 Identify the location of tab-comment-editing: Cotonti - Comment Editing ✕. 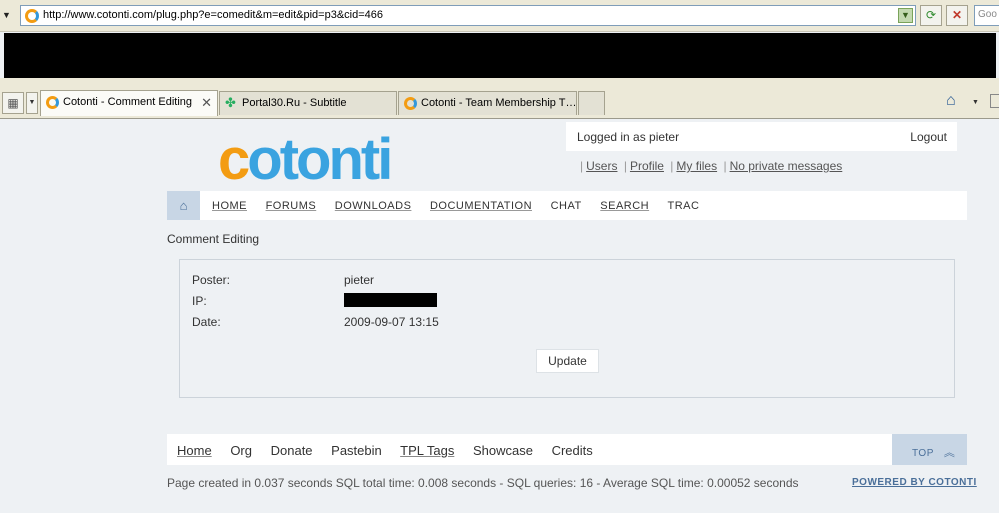
(129, 103).